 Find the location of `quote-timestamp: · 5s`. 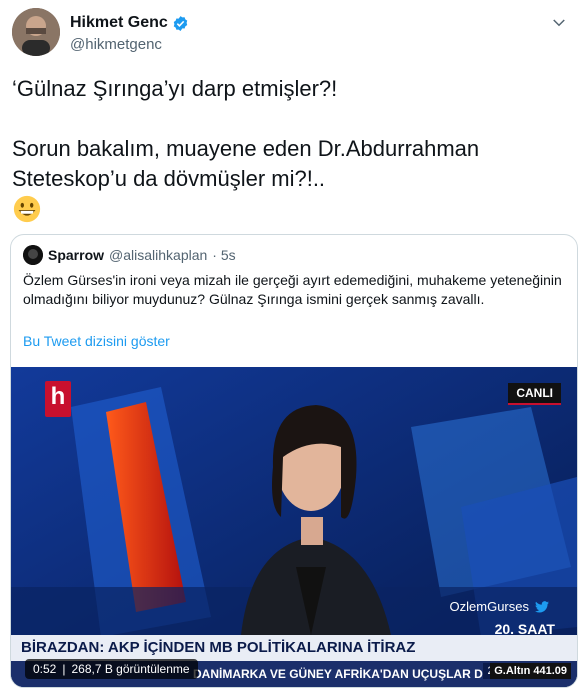

quote-timestamp: · 5s is located at coordinates (223, 255).